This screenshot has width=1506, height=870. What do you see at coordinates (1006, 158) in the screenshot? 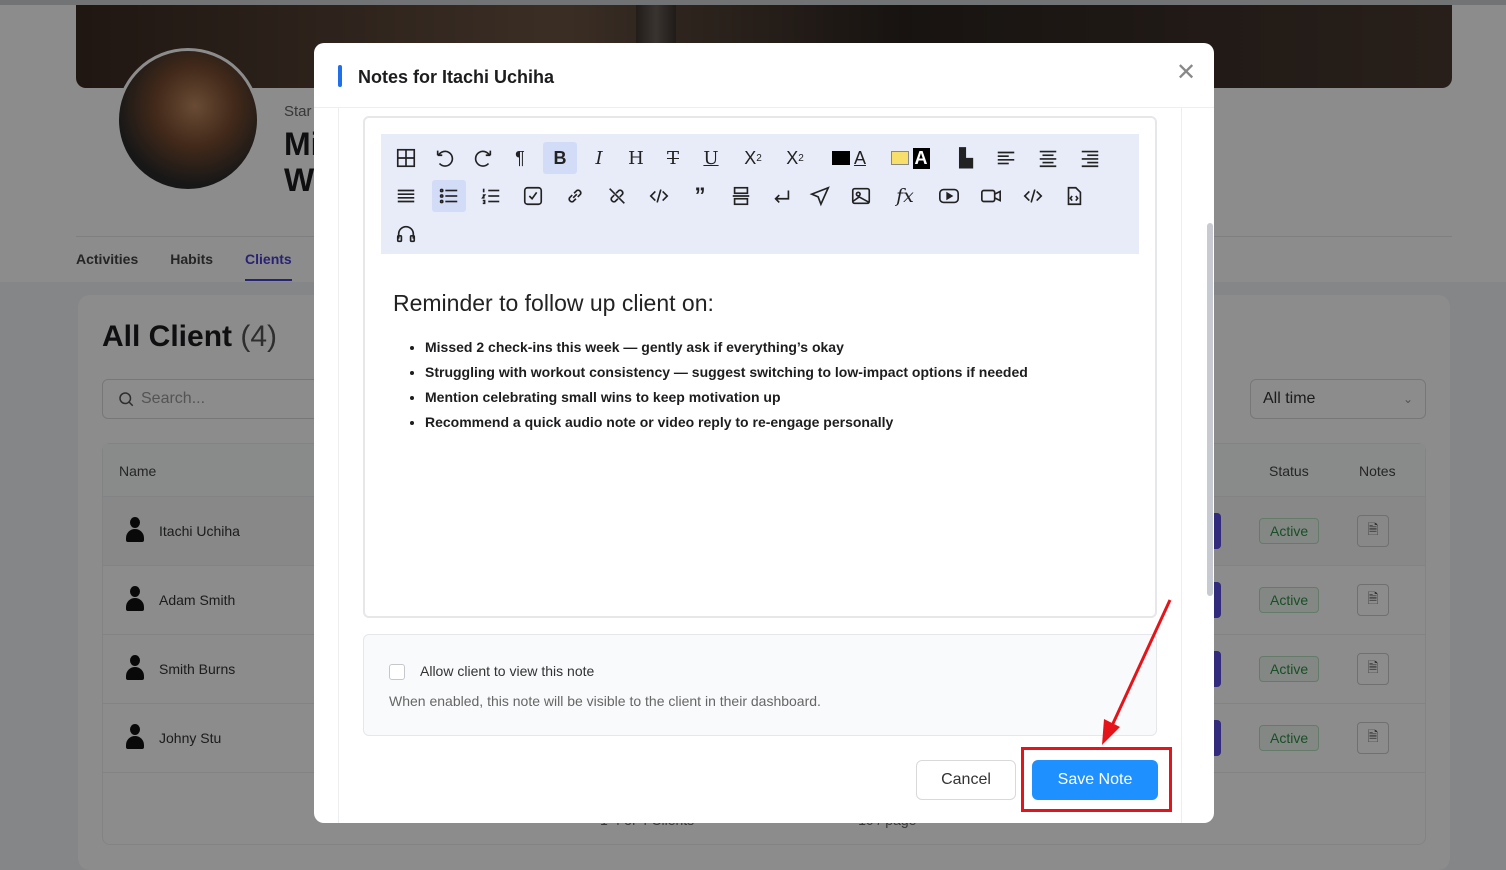
I see `align-left-icon` at bounding box center [1006, 158].